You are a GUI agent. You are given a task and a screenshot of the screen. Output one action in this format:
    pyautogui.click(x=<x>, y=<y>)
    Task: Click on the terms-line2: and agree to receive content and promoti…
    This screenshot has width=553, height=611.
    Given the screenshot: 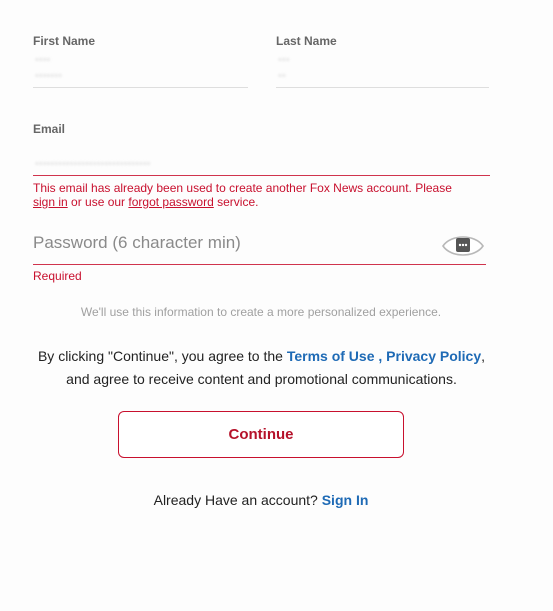 What is the action you would take?
    pyautogui.click(x=261, y=379)
    